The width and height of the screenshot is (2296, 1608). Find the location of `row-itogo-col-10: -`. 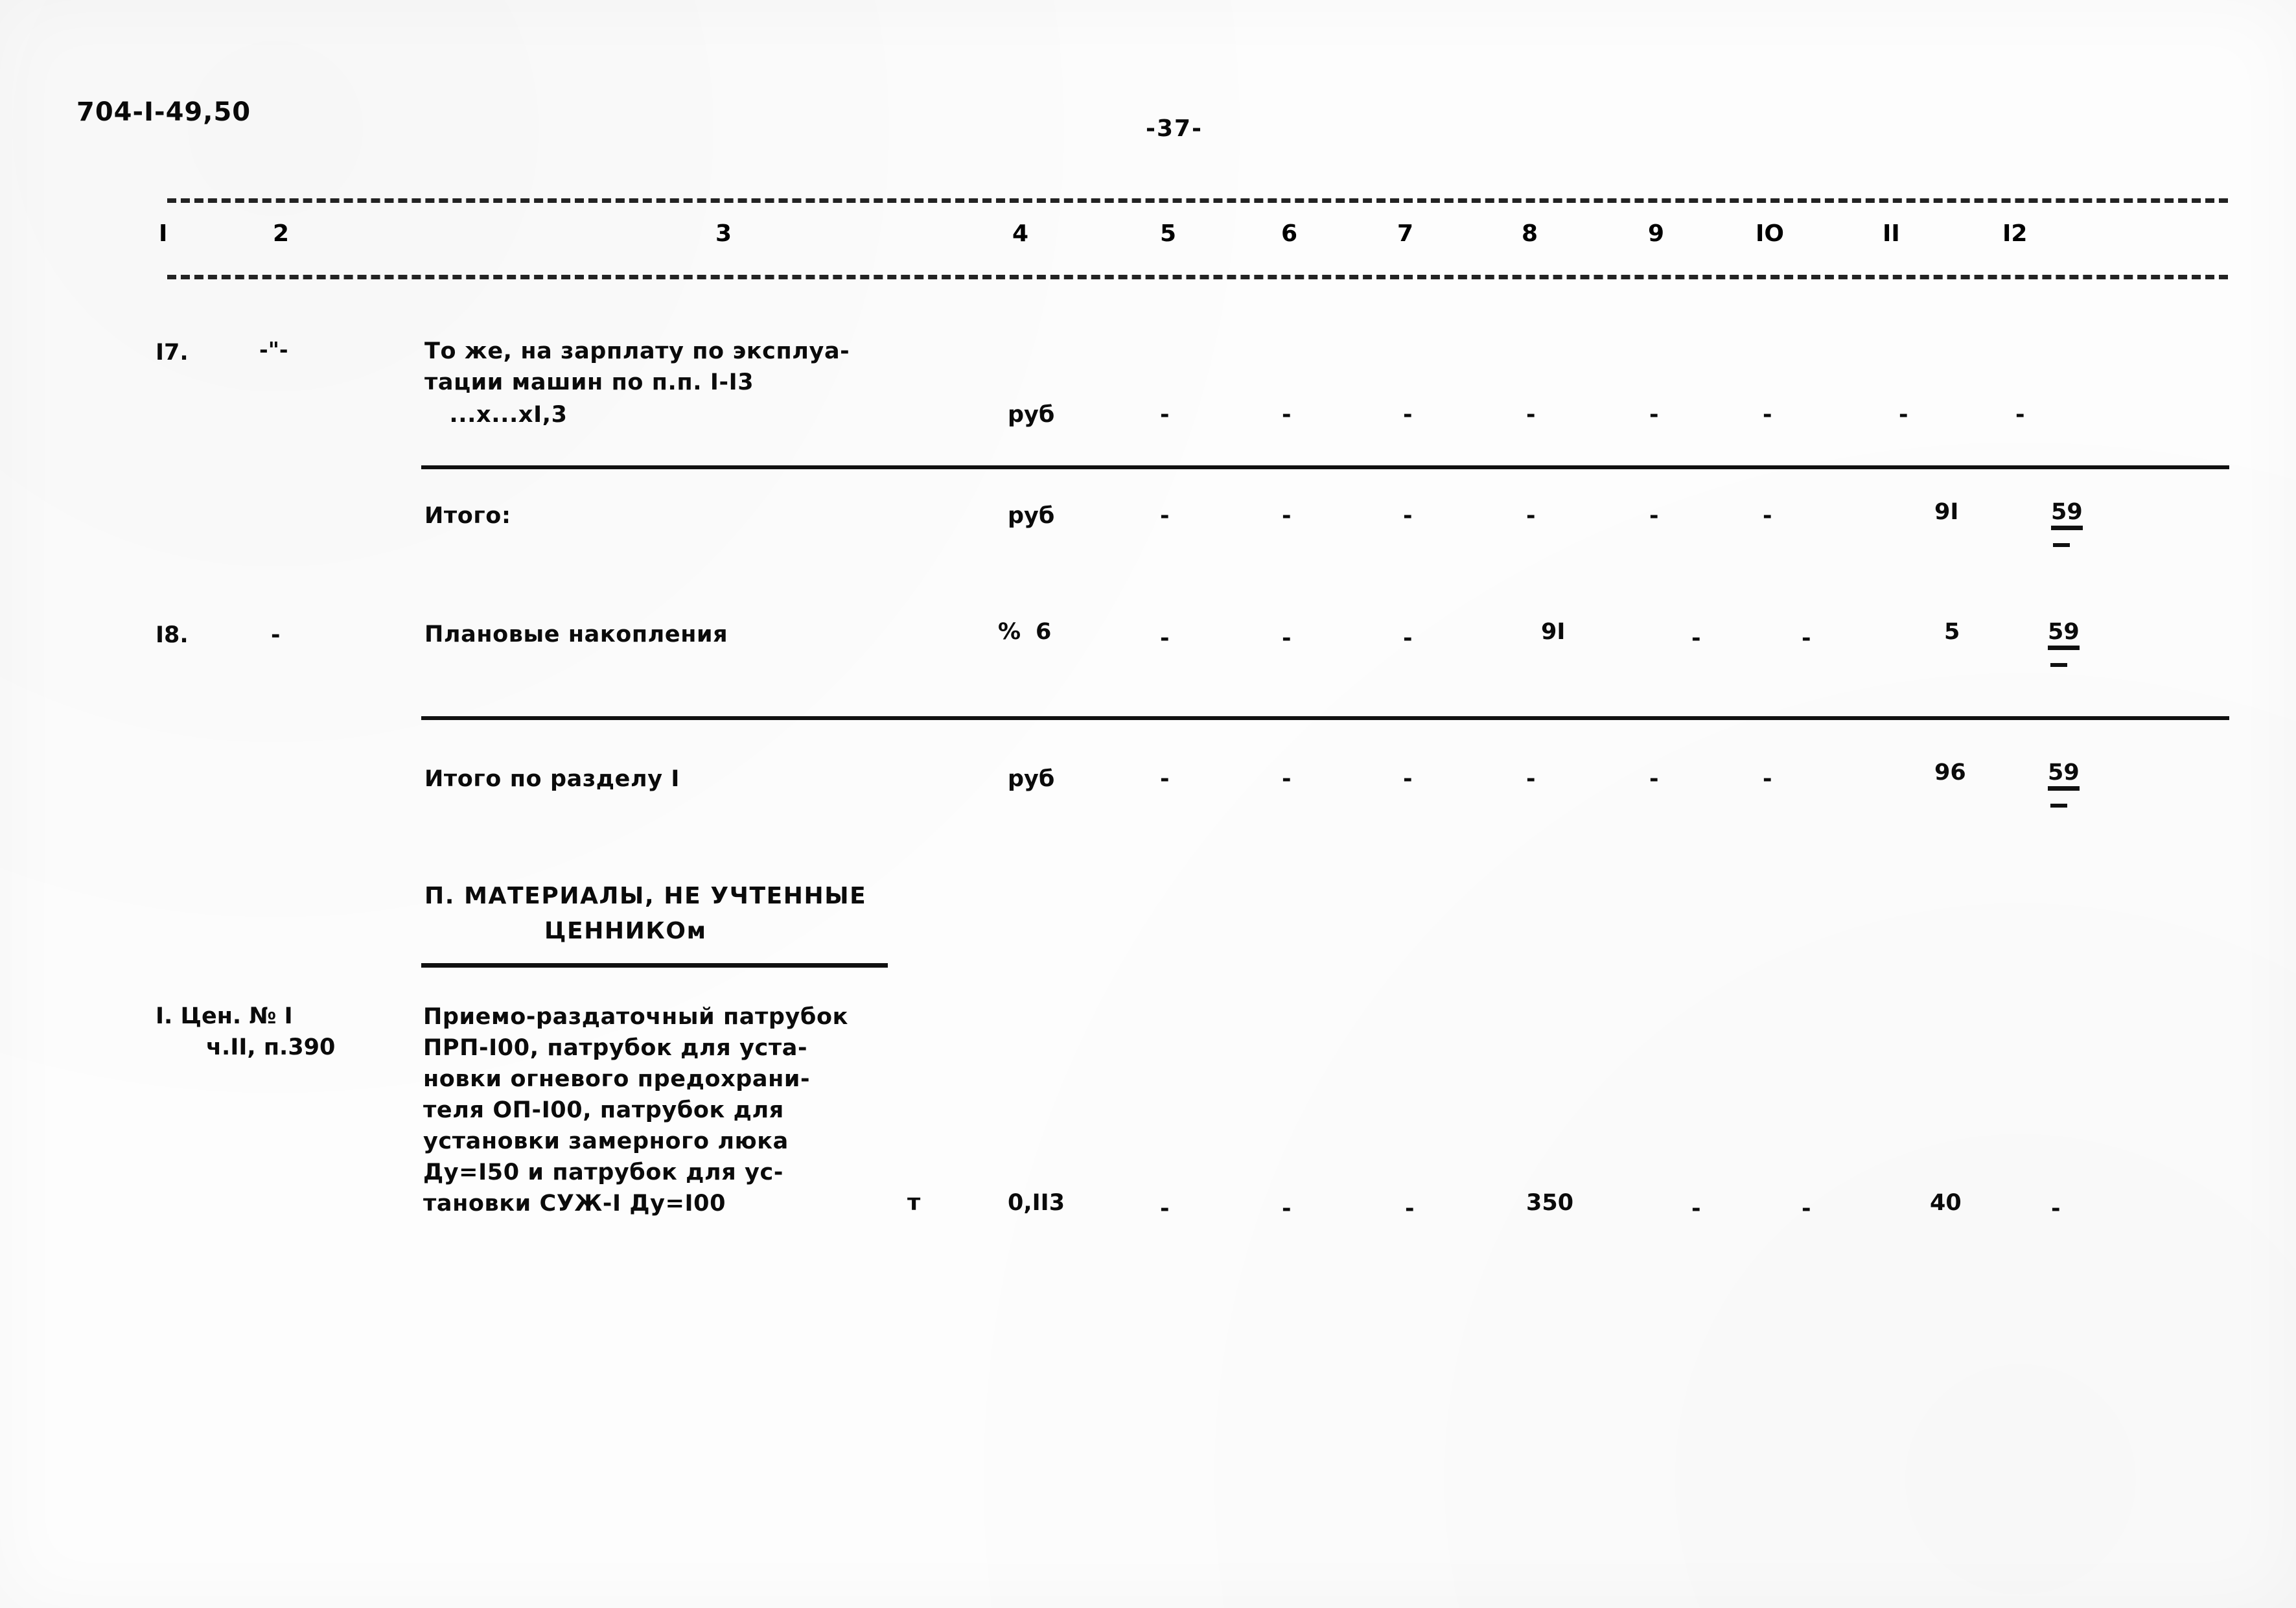

row-itogo-col-10: - is located at coordinates (1767, 516).